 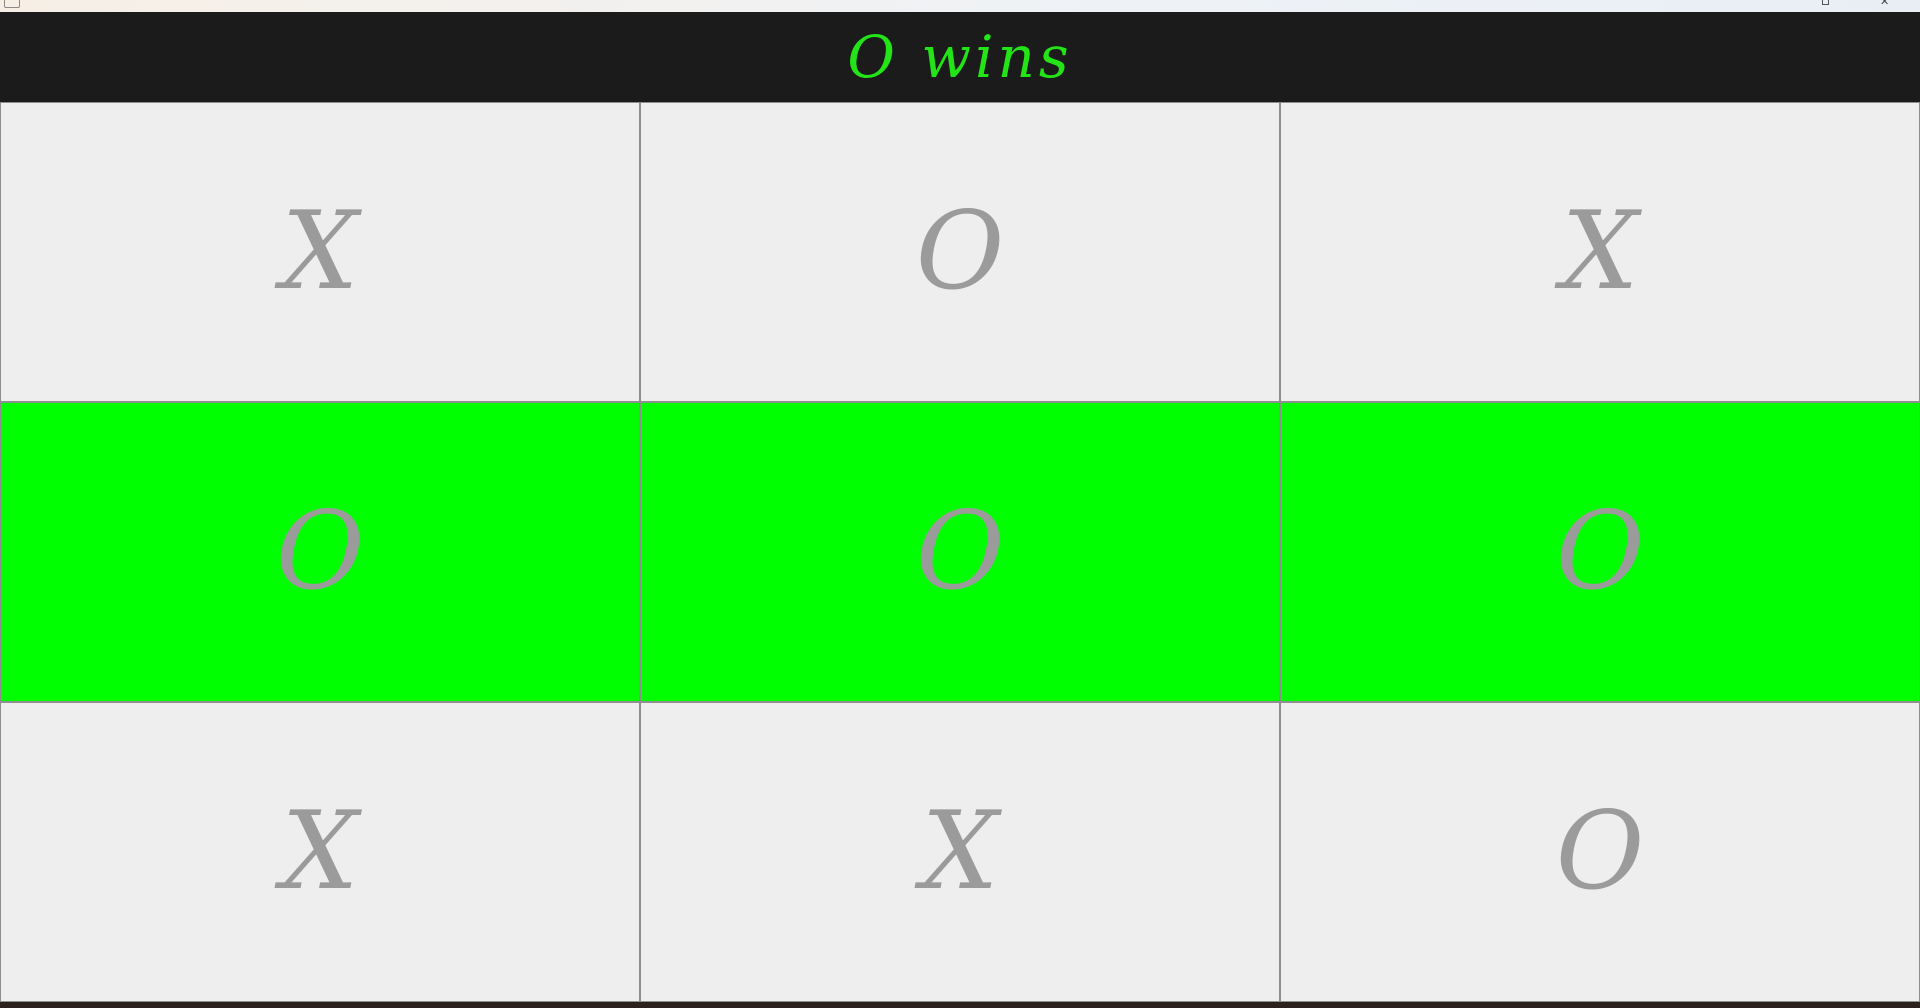 I want to click on status-text: O wins, so click(x=960, y=57).